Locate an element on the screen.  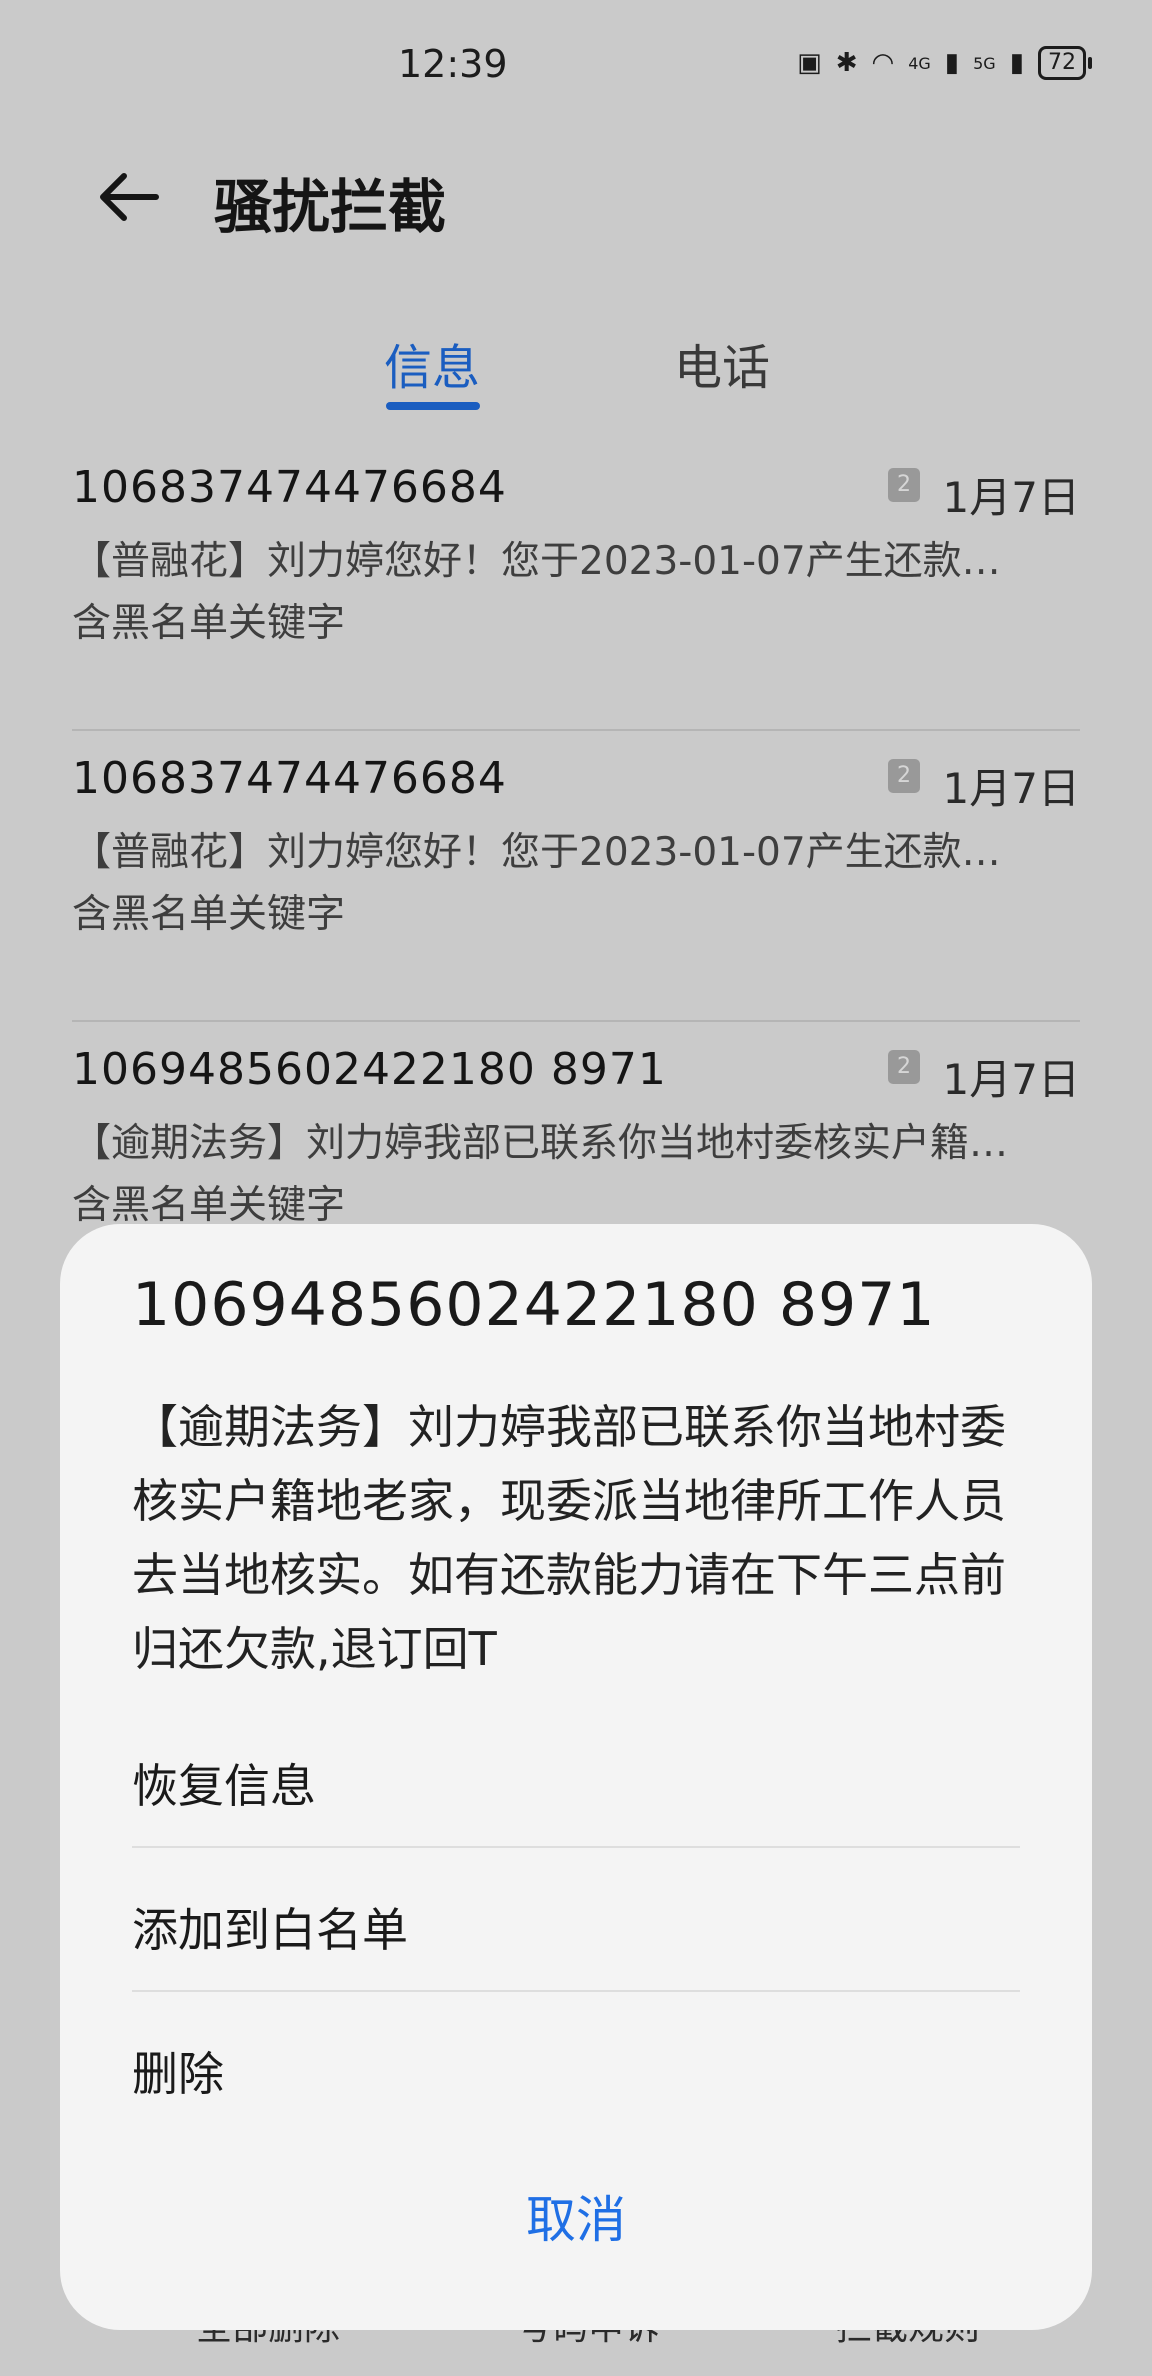
action-label: 删除 is located at coordinates (178, 2074).